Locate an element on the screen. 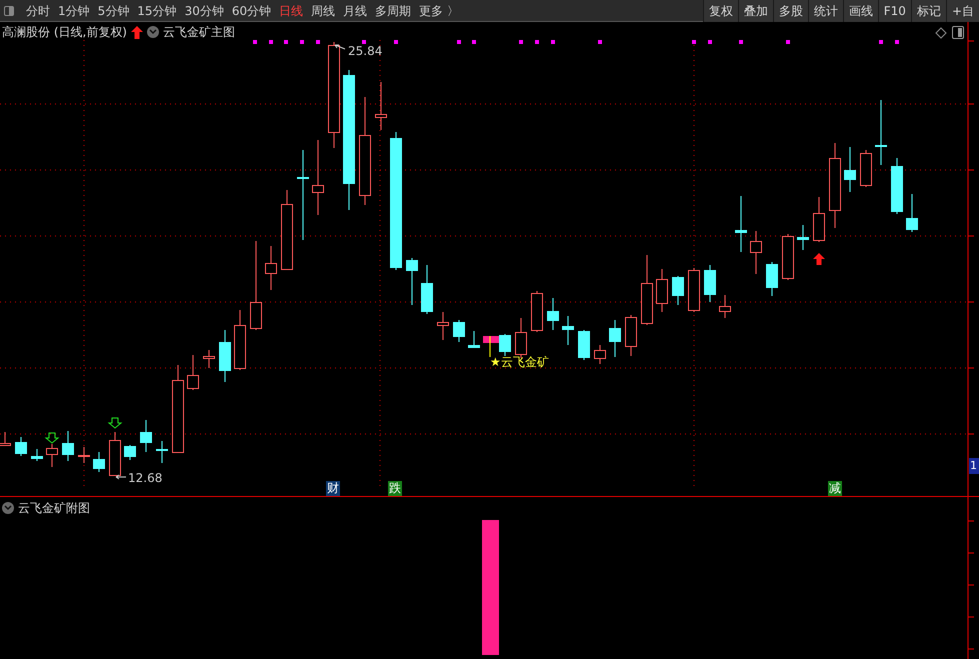 The image size is (979, 659). toolbar-button: 多股 is located at coordinates (790, 11).